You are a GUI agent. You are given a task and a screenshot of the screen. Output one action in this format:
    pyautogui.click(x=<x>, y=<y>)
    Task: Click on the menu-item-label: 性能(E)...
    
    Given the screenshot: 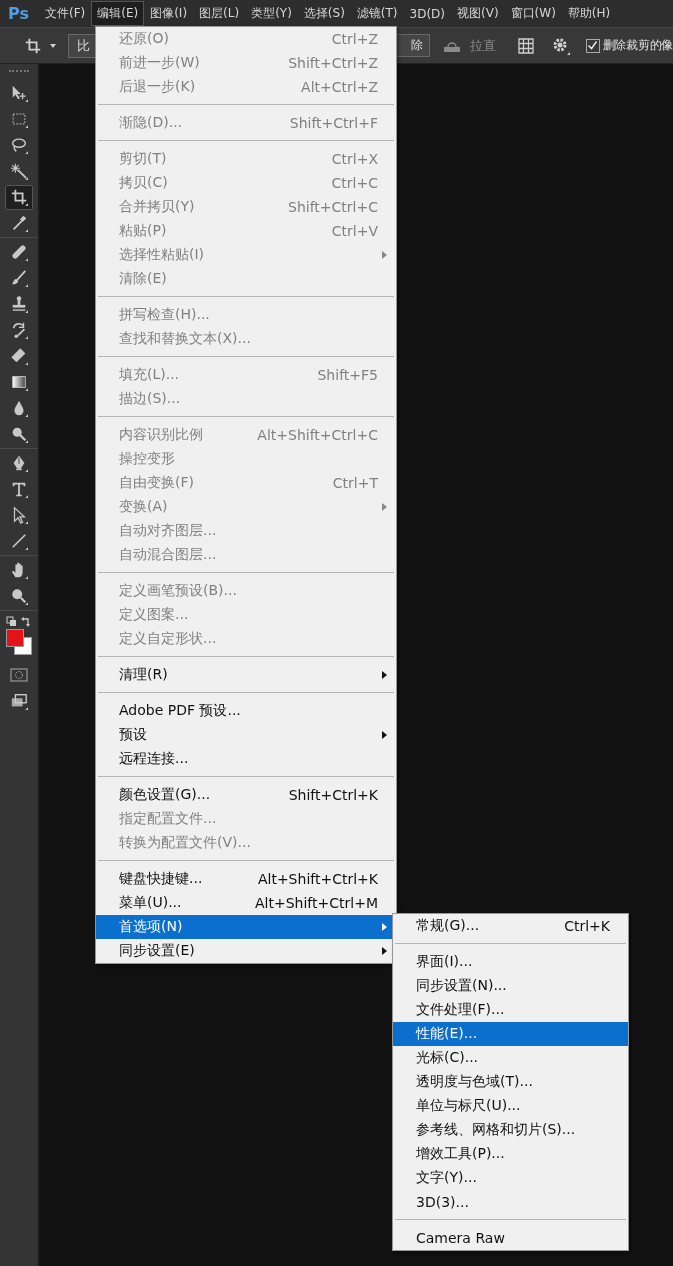 What is the action you would take?
    pyautogui.click(x=447, y=1034)
    